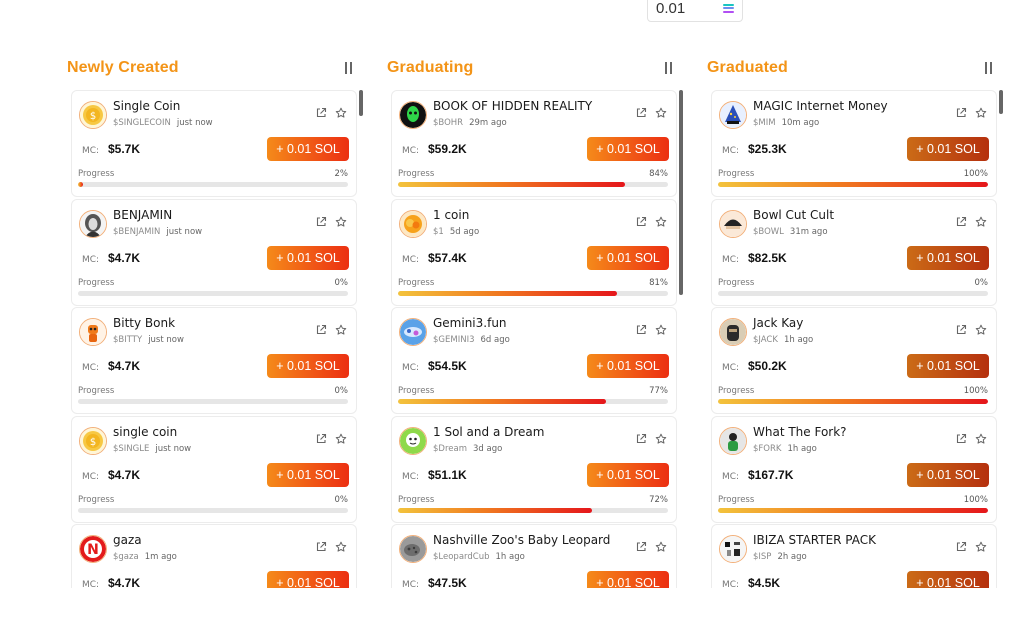 The image size is (1013, 618). What do you see at coordinates (142, 215) in the screenshot?
I see `token-name: BENJAMIN` at bounding box center [142, 215].